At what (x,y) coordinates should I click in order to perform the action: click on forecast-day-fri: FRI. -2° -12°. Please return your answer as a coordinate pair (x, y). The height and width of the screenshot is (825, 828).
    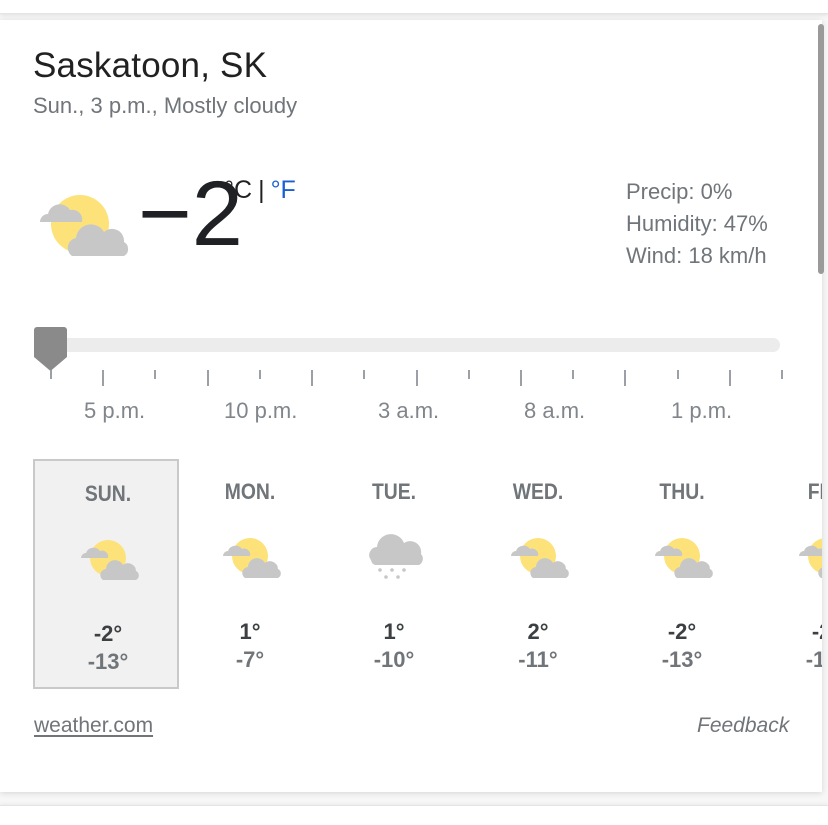
    Looking at the image, I should click on (787, 574).